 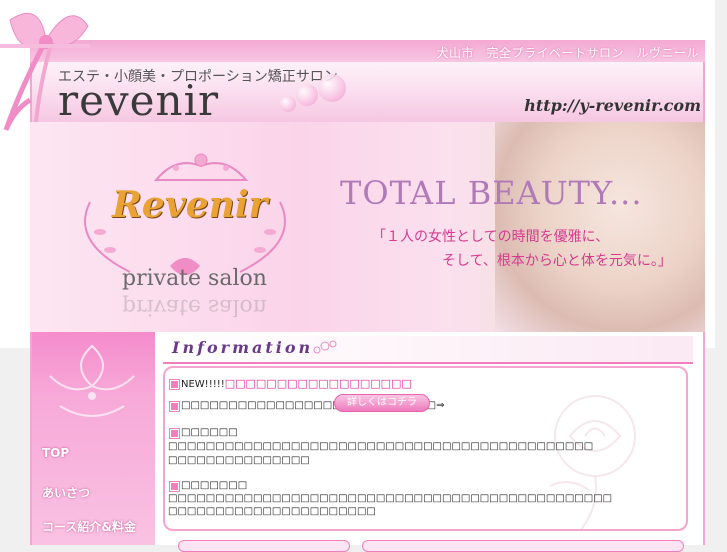 What do you see at coordinates (89, 526) in the screenshot?
I see `sidebar-item-courses: コース紹介&料金` at bounding box center [89, 526].